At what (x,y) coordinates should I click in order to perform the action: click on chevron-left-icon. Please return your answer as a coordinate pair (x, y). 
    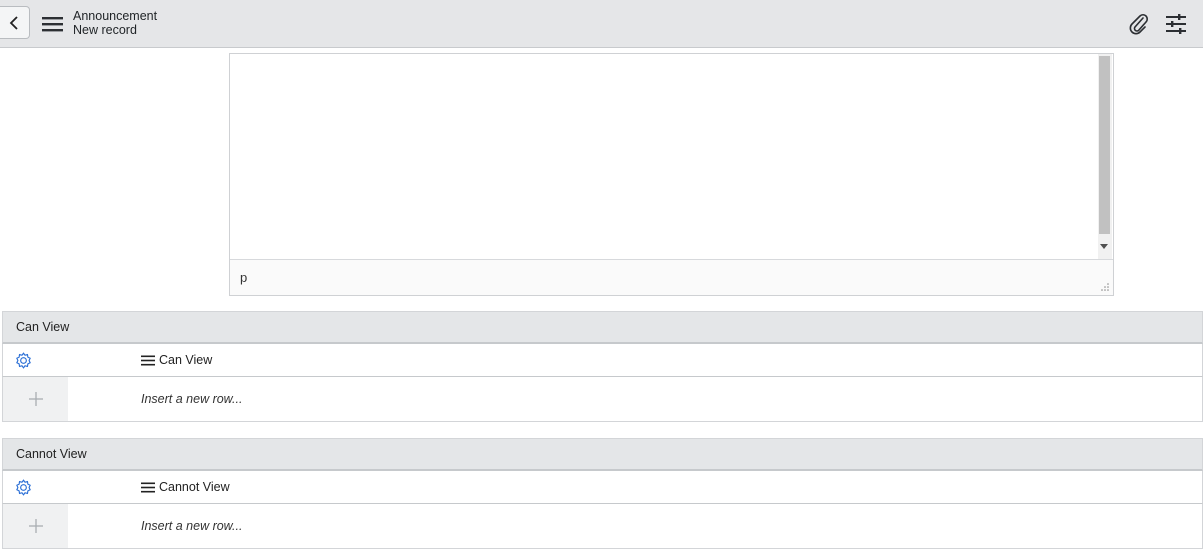
    Looking at the image, I should click on (13, 22).